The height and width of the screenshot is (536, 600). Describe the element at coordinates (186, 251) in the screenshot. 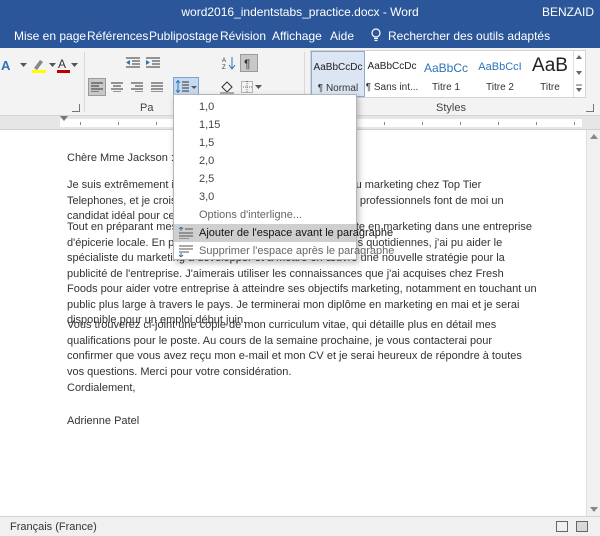

I see `remove-space-after-icon` at that location.